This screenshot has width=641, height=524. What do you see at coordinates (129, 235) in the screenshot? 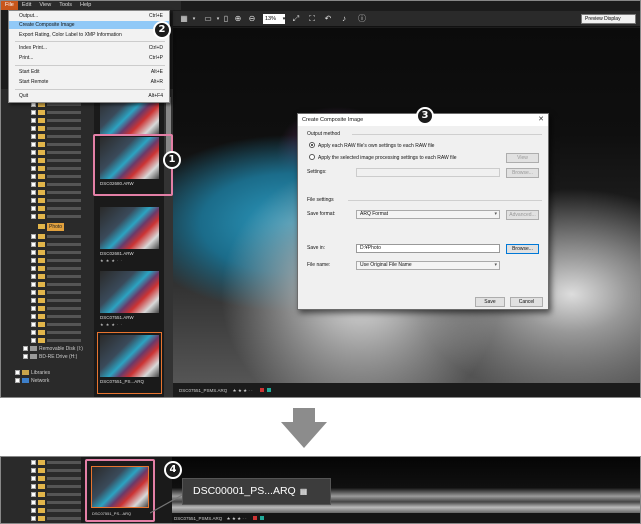
I see `thumbnail: DSC02681.ARW ★ ★ ★ · ·` at bounding box center [129, 235].